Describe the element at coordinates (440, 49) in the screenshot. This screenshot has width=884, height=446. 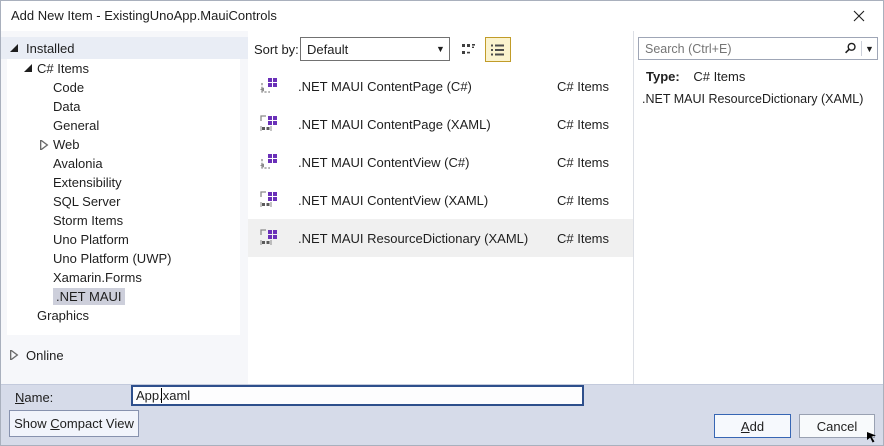
I see `chevron-down-icon: ▼` at that location.